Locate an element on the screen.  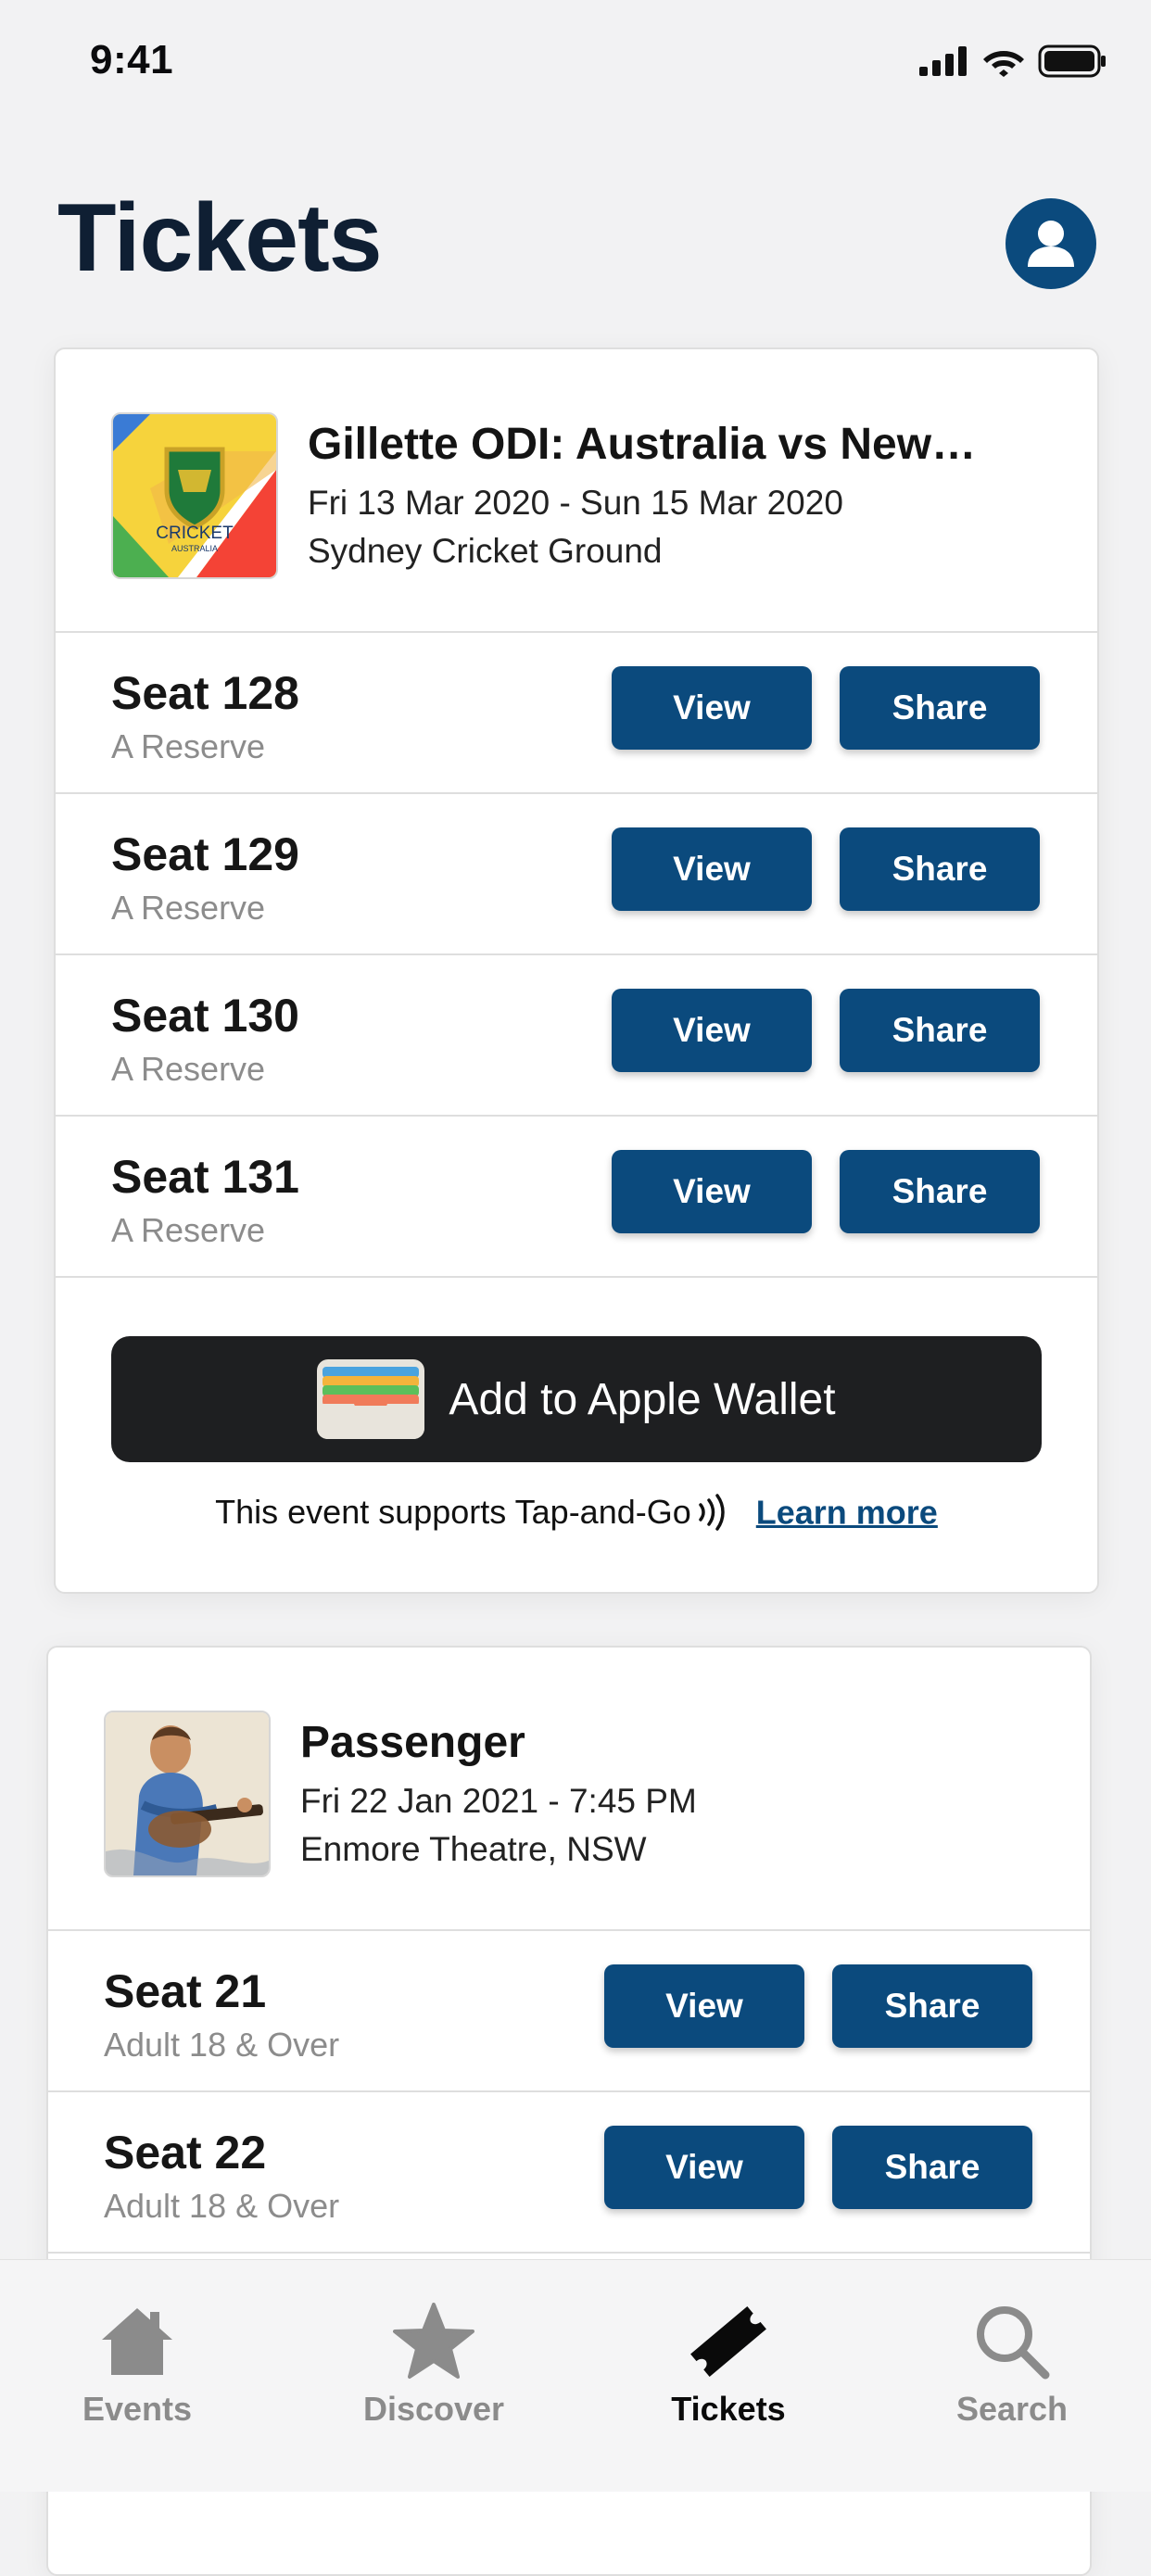
seat-row: Seat 128 A Reserve View Share is located at coordinates (576, 713).